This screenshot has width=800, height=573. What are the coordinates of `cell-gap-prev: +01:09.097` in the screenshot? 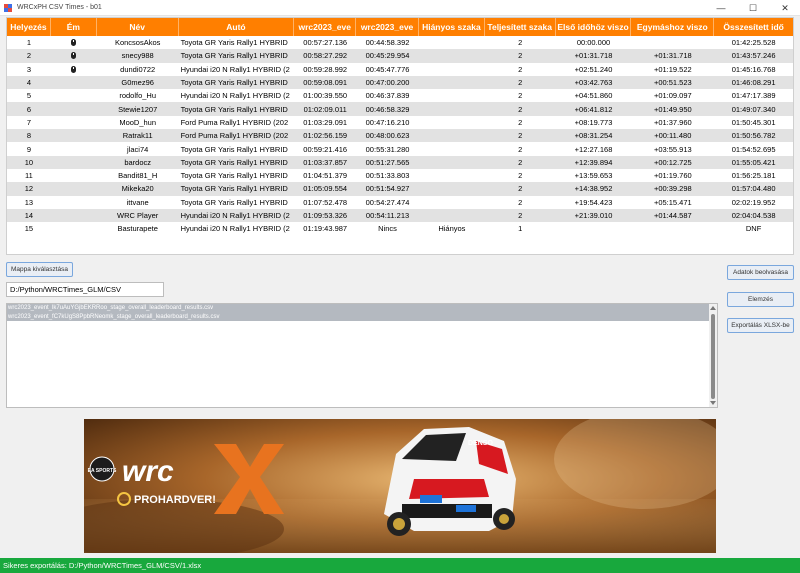 It's located at (672, 96).